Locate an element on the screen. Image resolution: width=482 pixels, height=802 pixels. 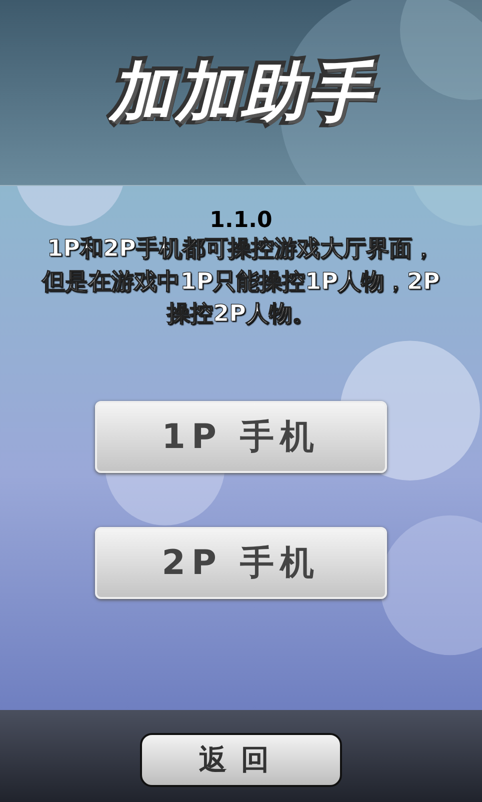
description-text: 1P和2P手机都可操控游戏大厅界面，但是在游戏中1P只能操控1P人物，2P操控2P人物。 is located at coordinates (240, 282).